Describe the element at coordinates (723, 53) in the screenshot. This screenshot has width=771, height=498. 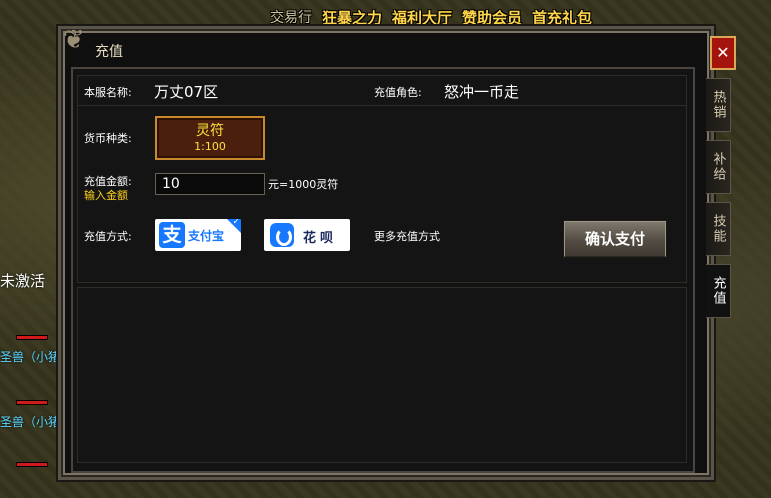
I see `close-icon: ✕` at that location.